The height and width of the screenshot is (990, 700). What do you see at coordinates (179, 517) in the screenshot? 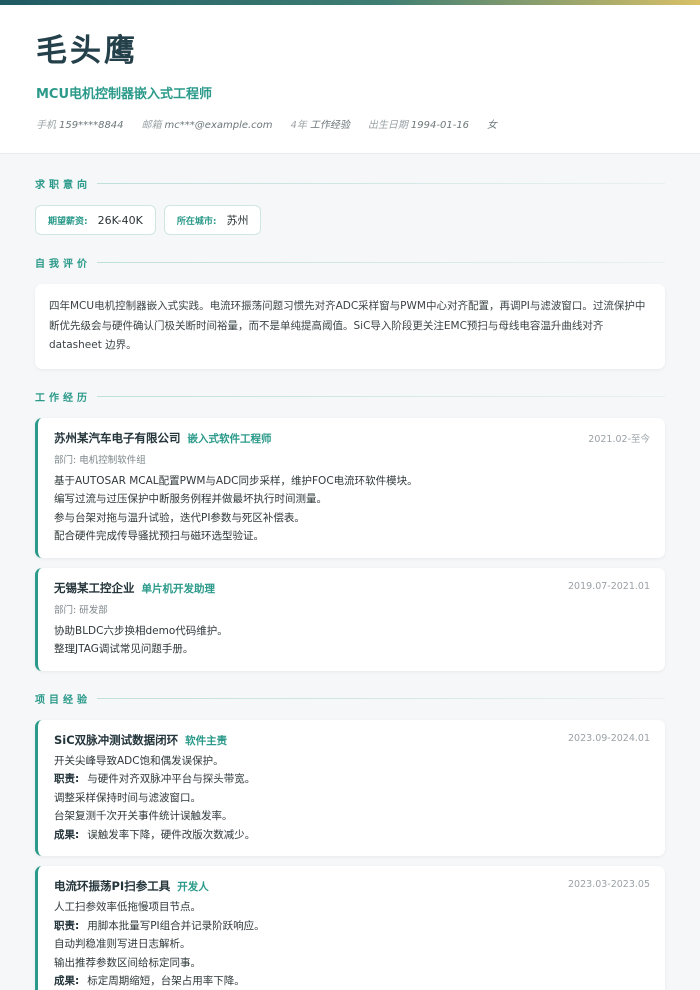
I see `list-item: 参与台架对拖与温升试验，迭代PI参数与死区补偿表。` at bounding box center [179, 517].